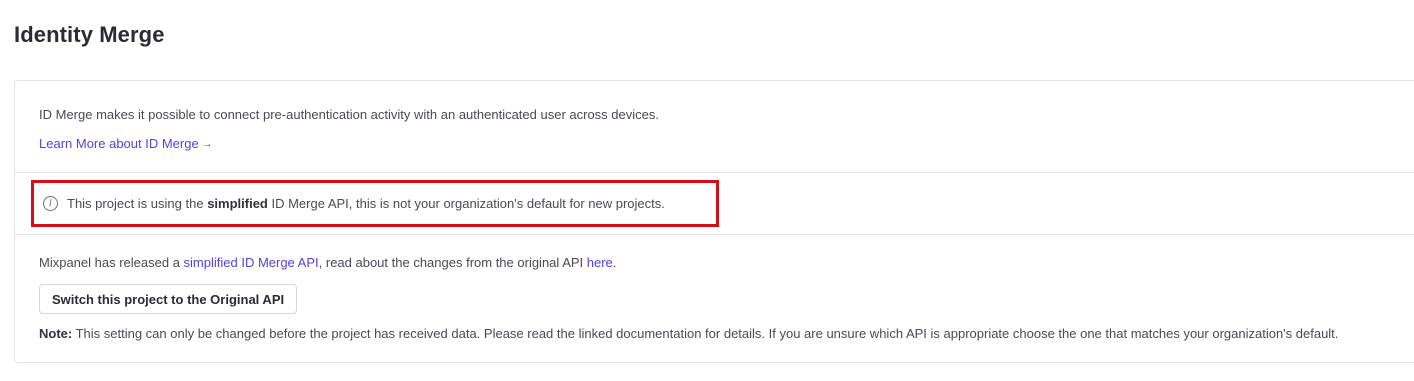 The height and width of the screenshot is (381, 1414). I want to click on page-title: Identity Merge, so click(89, 34).